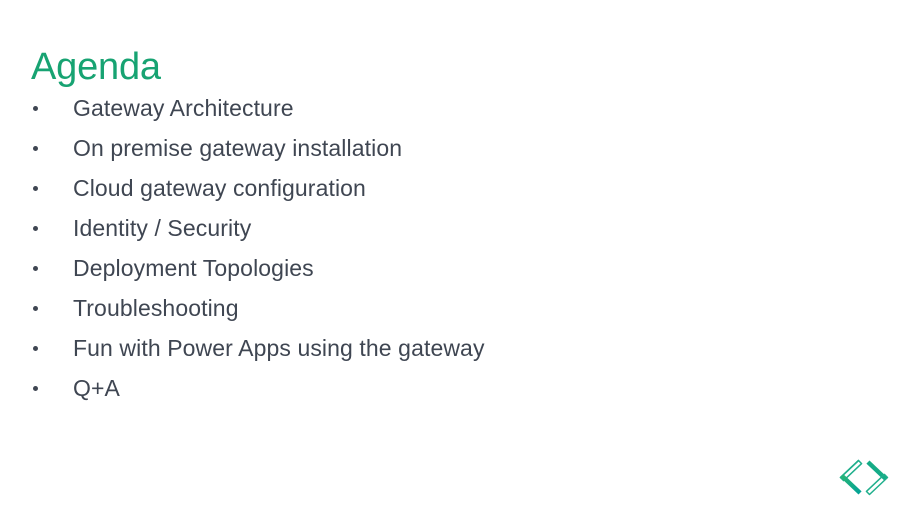 This screenshot has width=907, height=510. What do you see at coordinates (420, 268) in the screenshot?
I see `list-item: Deployment Topologies` at bounding box center [420, 268].